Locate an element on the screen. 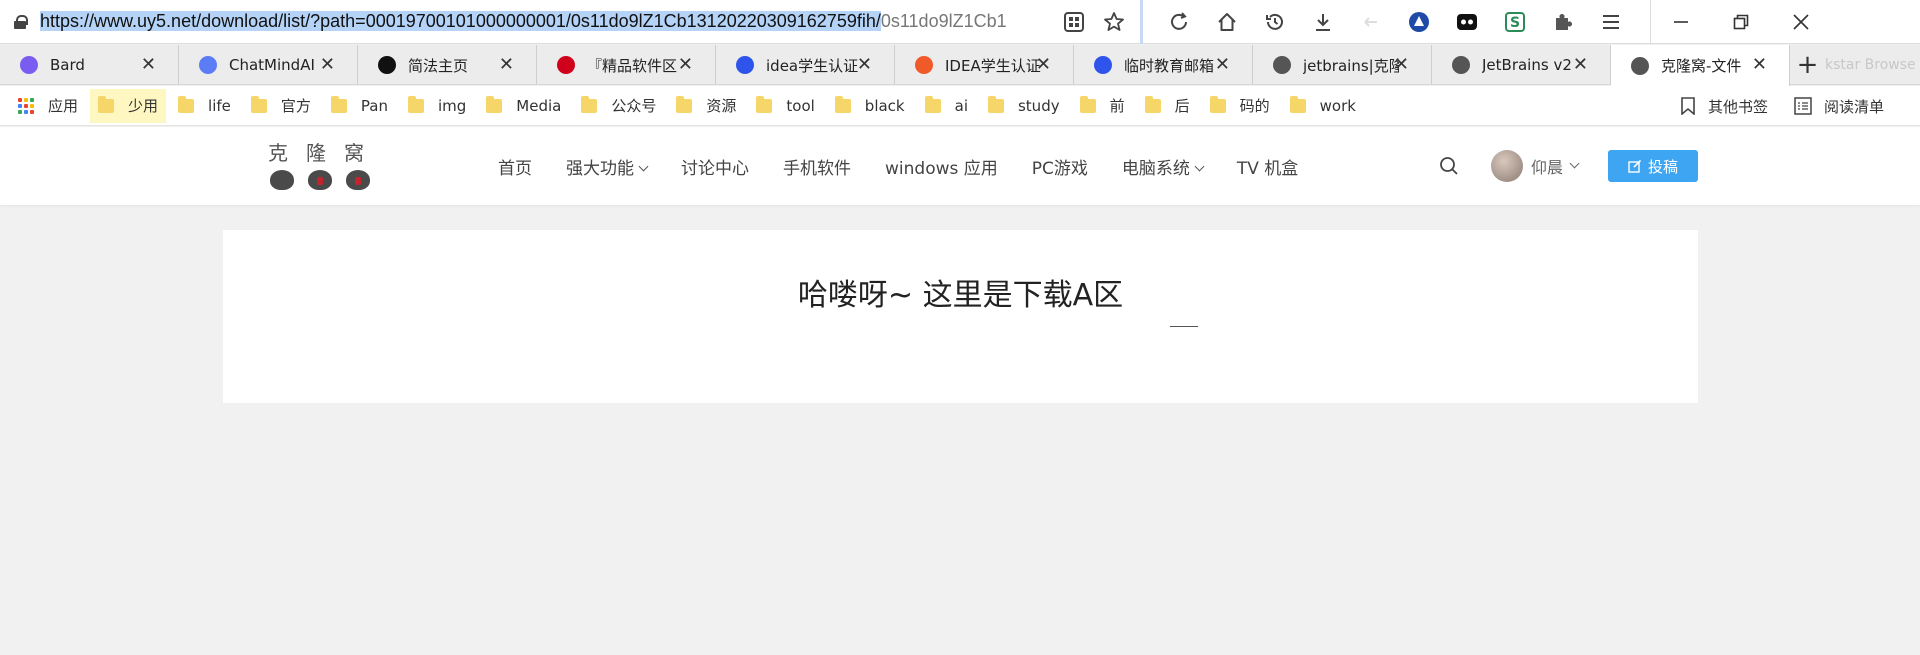 This screenshot has height=655, width=1920. close-window-button is located at coordinates (1801, 22).